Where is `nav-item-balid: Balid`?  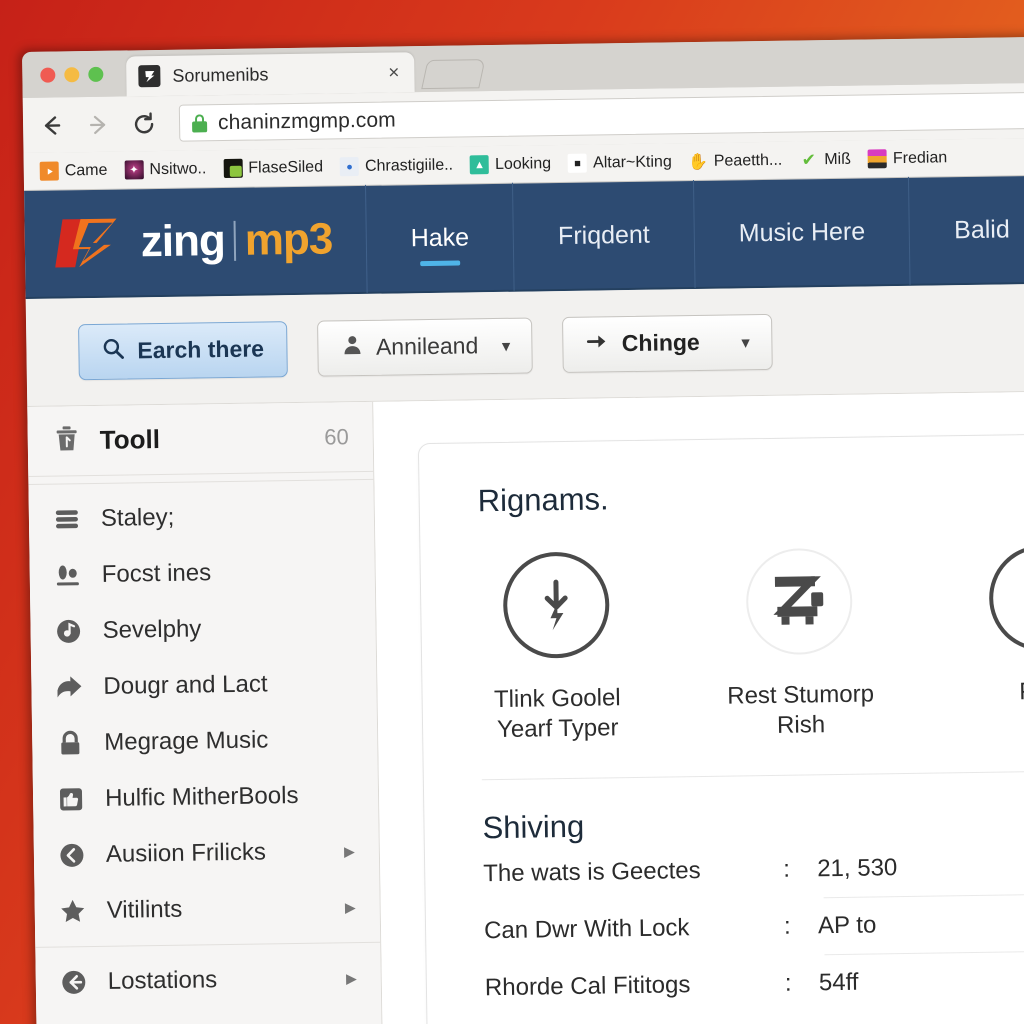
nav-item-balid: Balid is located at coordinates (966, 229).